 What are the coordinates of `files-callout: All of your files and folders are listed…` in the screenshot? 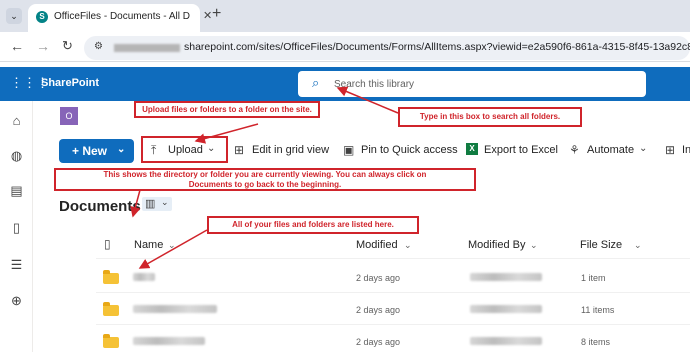 It's located at (313, 225).